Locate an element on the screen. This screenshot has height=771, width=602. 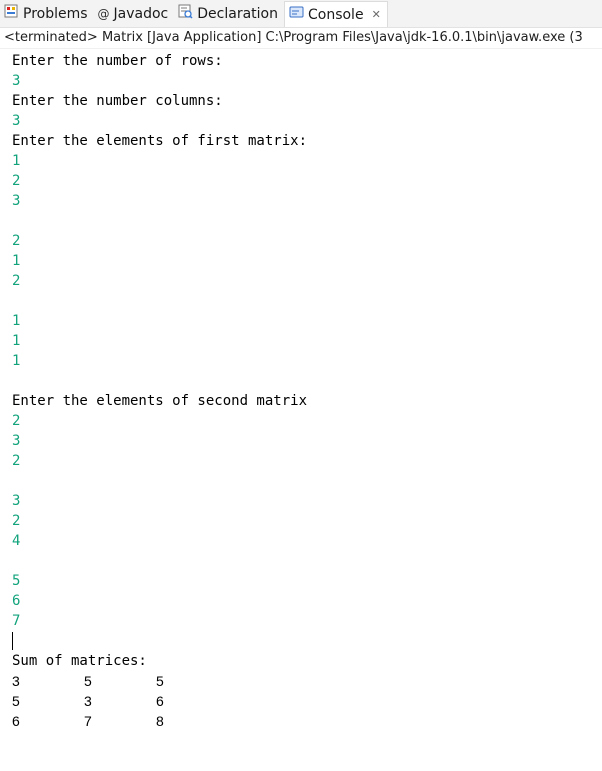
tab-problems-label: Problems is located at coordinates (55, 13).